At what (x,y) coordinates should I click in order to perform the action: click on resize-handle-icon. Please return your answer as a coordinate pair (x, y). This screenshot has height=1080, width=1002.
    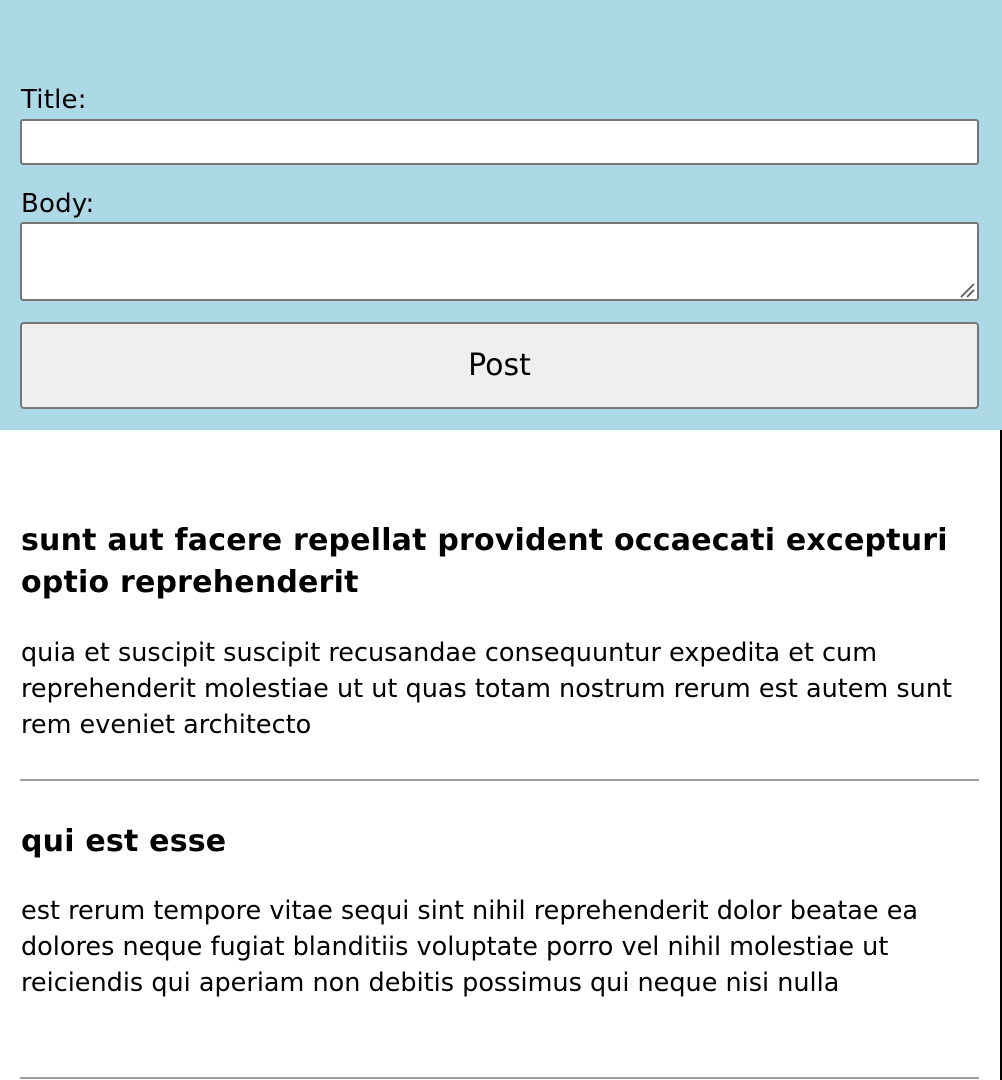
    Looking at the image, I should click on (966, 289).